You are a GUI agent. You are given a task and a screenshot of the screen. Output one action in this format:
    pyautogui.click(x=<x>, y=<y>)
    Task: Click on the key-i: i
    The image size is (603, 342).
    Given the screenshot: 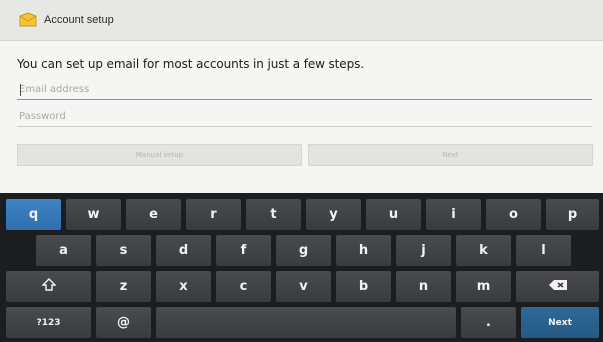 What is the action you would take?
    pyautogui.click(x=453, y=214)
    